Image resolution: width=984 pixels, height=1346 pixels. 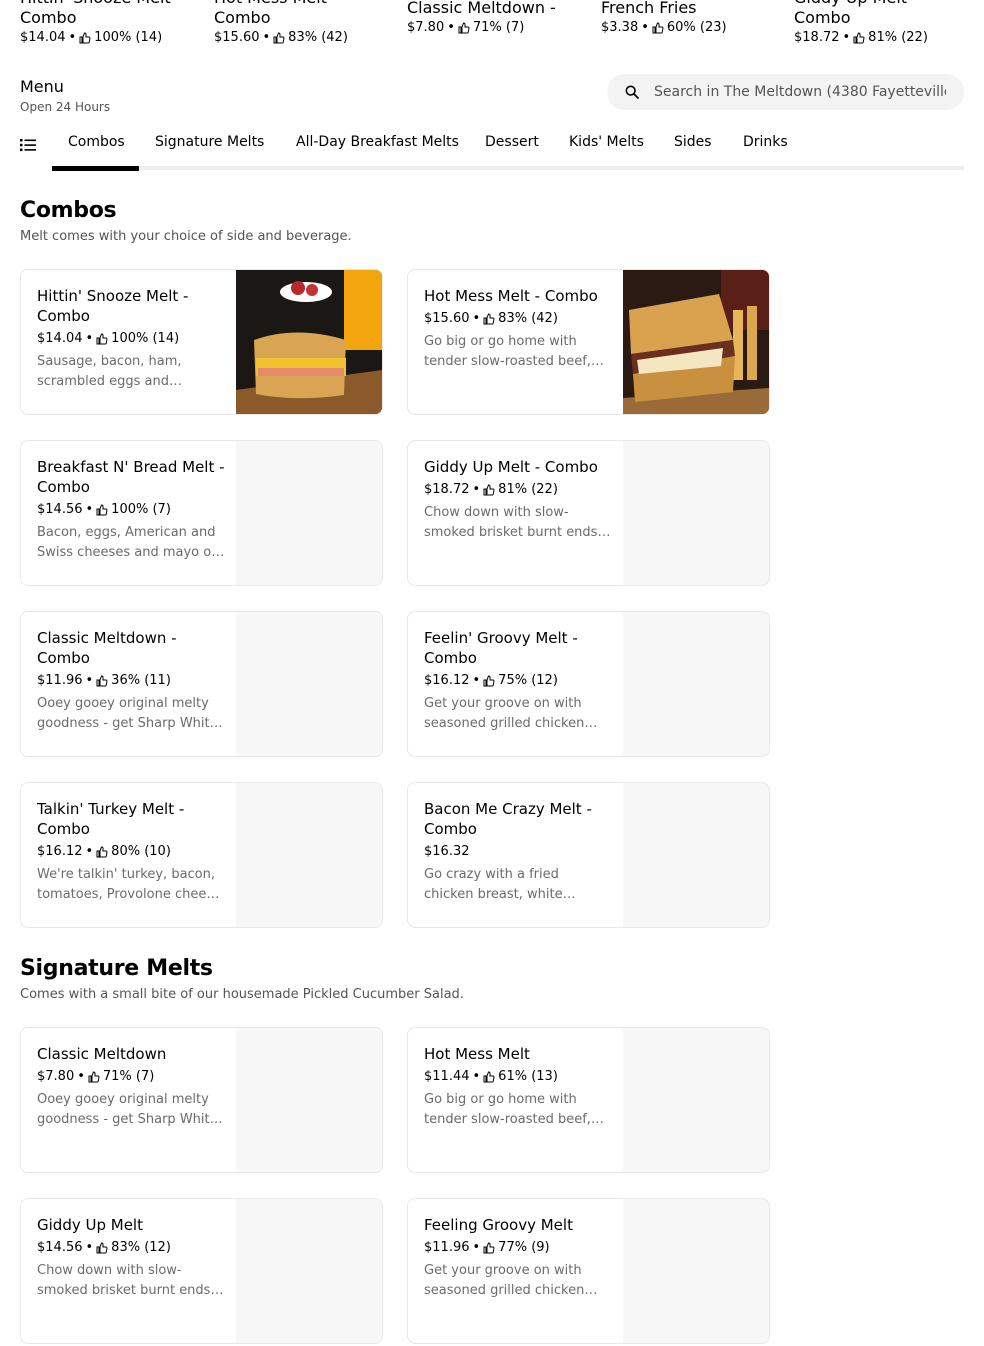 I want to click on menu-item-rating: 83% (42), so click(x=528, y=318).